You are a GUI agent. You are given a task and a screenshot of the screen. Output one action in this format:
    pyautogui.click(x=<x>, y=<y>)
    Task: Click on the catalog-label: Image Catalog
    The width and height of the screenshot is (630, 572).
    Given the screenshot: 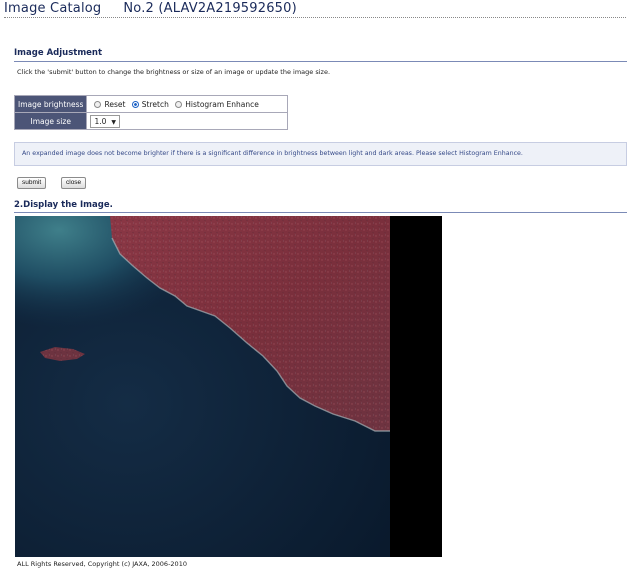 What is the action you would take?
    pyautogui.click(x=53, y=8)
    